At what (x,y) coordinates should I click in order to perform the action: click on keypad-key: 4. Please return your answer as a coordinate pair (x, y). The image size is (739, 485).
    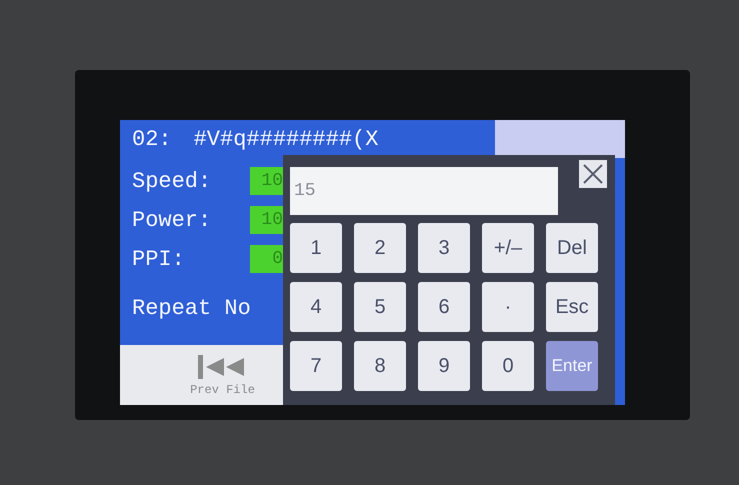
    Looking at the image, I should click on (316, 307).